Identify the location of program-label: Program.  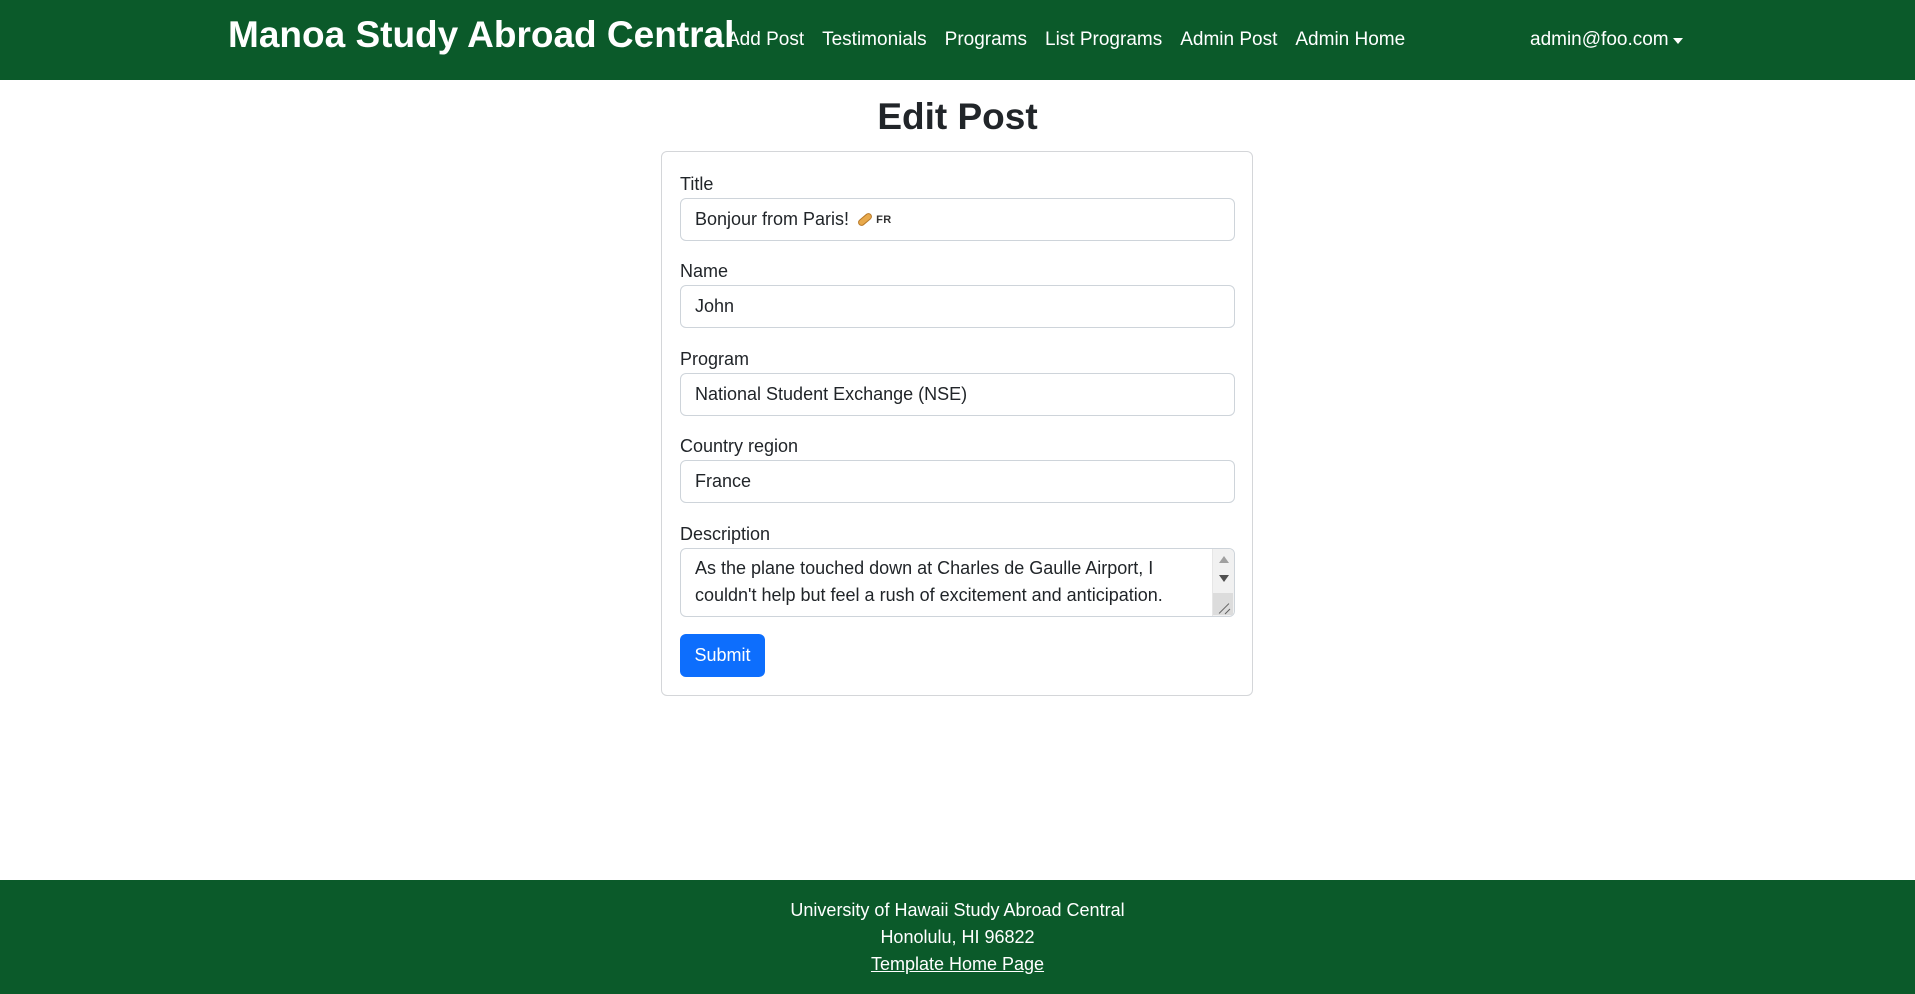
(715, 359).